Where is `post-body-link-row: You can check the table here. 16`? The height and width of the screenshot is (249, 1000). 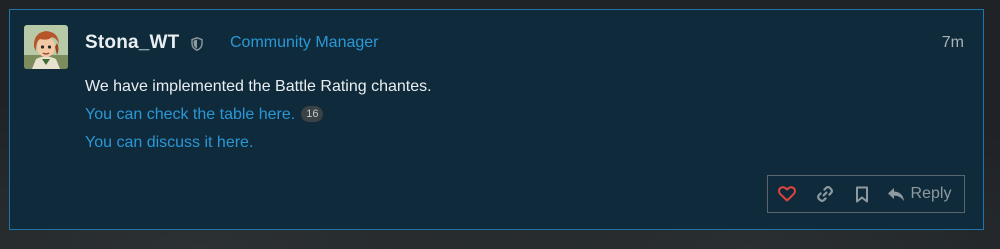 post-body-link-row: You can check the table here. 16 is located at coordinates (204, 115).